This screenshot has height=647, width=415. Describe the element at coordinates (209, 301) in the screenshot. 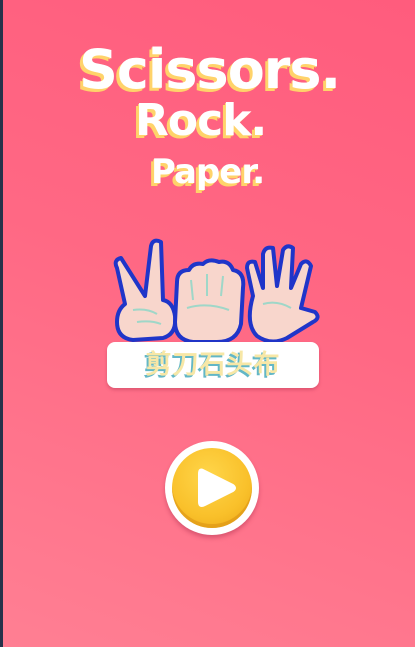

I see `rock-hand-icon` at that location.